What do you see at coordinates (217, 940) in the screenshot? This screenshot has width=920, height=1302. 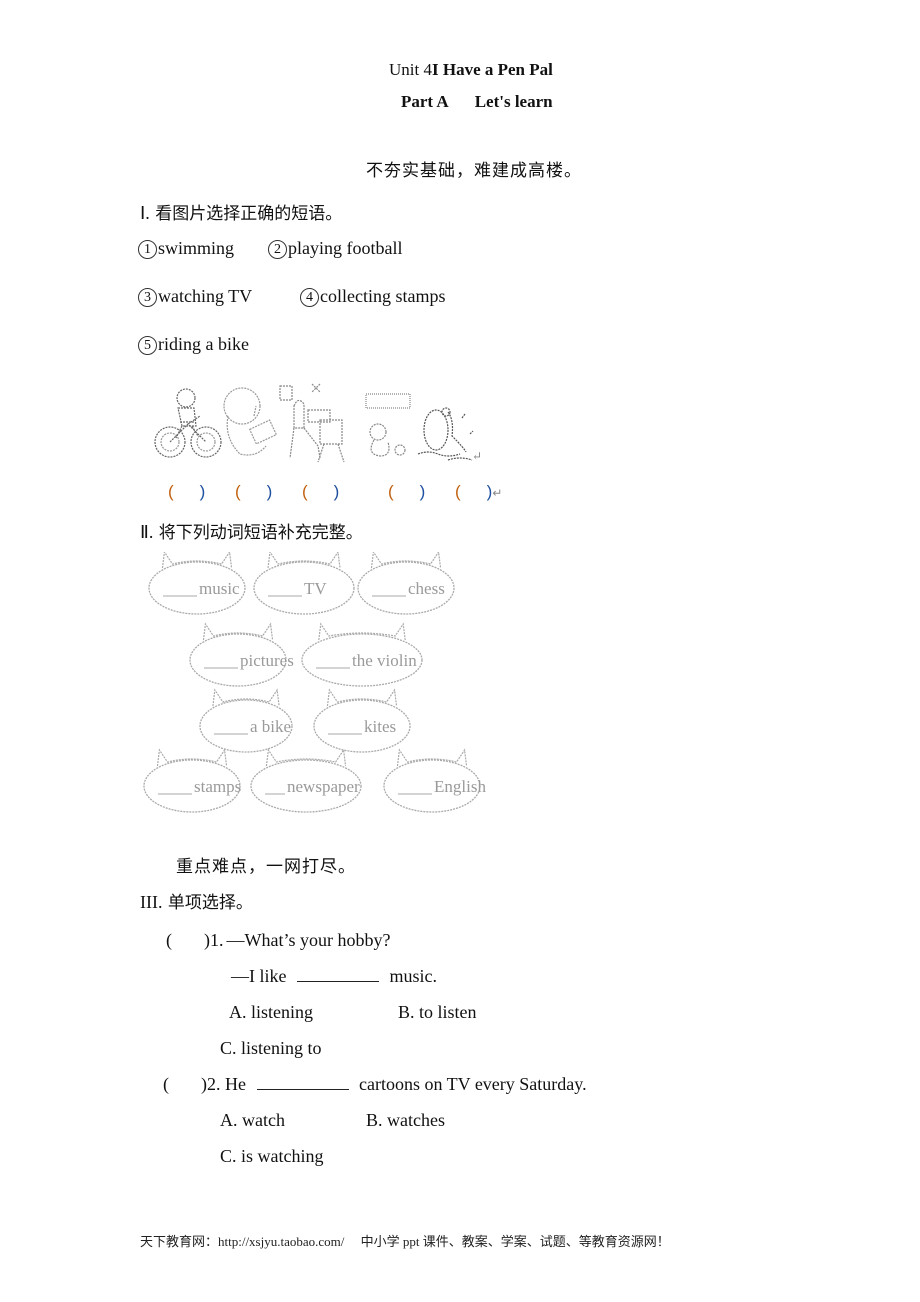 I see `question-1-number: 1.` at bounding box center [217, 940].